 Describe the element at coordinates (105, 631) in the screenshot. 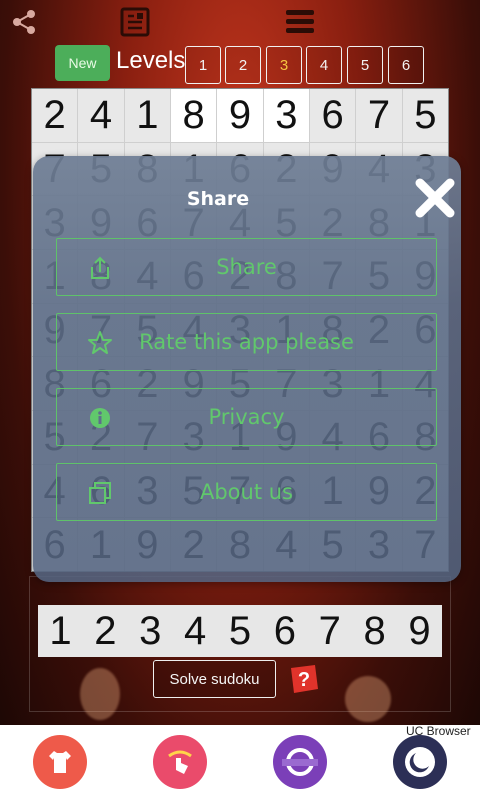

I see `number-key: 2` at that location.